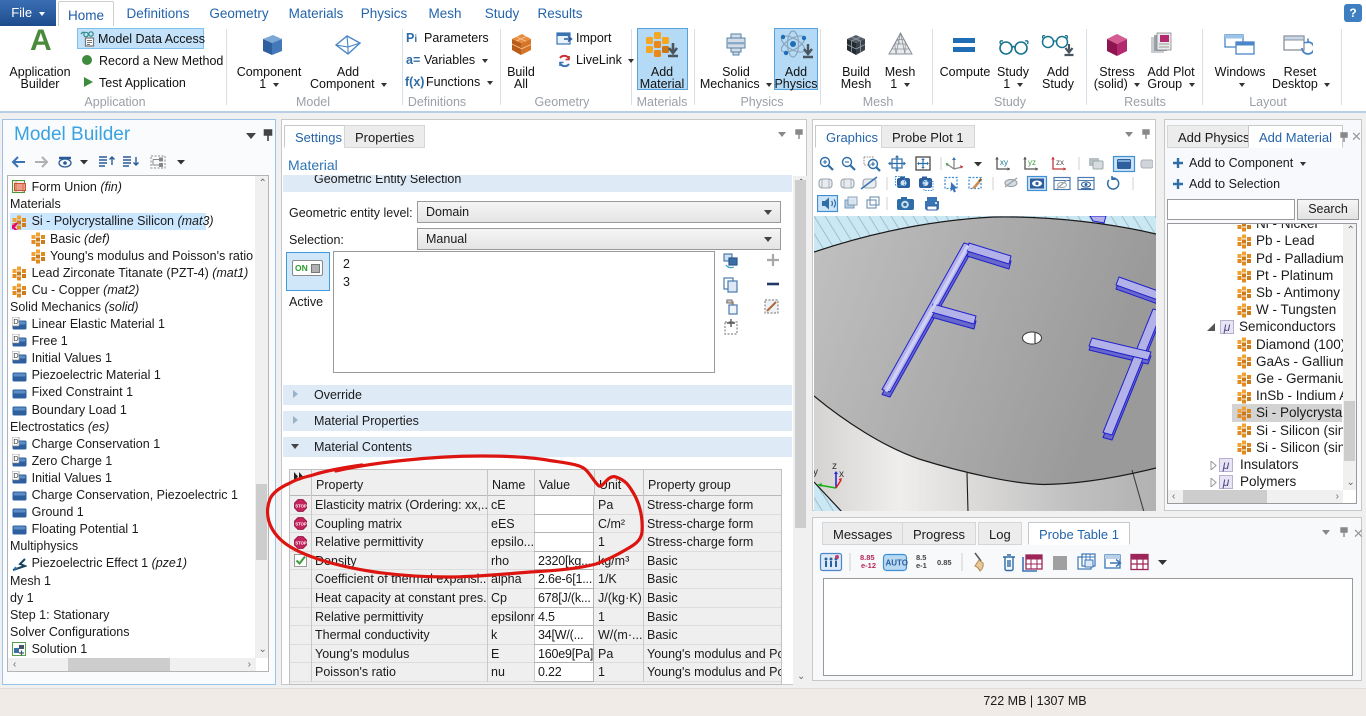 The height and width of the screenshot is (716, 1366). Describe the element at coordinates (944, 562) in the screenshot. I see `svg-text: 0.85` at that location.